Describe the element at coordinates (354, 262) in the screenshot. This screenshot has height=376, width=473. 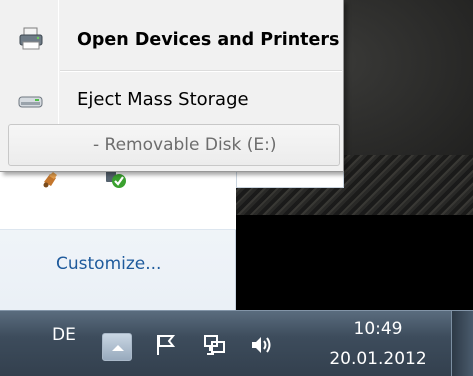
I see `wallpaper-dark-area` at that location.